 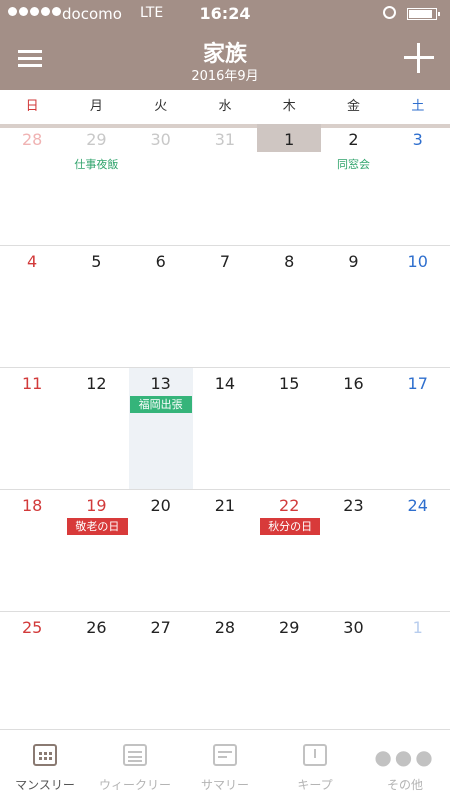 What do you see at coordinates (32, 428) in the screenshot?
I see `day-cell: 11` at bounding box center [32, 428].